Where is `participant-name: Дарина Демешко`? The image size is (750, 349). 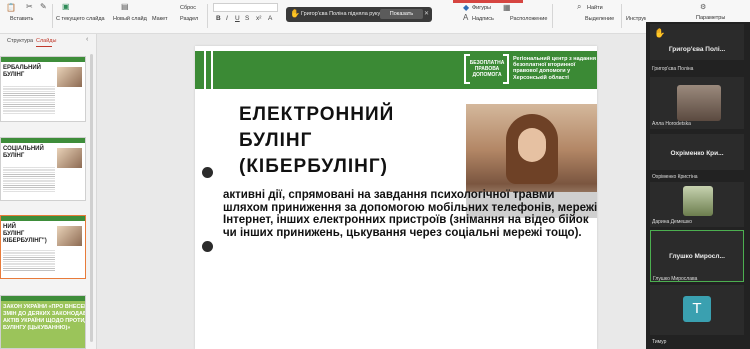
participant-name: Дарина Демешко is located at coordinates (672, 222).